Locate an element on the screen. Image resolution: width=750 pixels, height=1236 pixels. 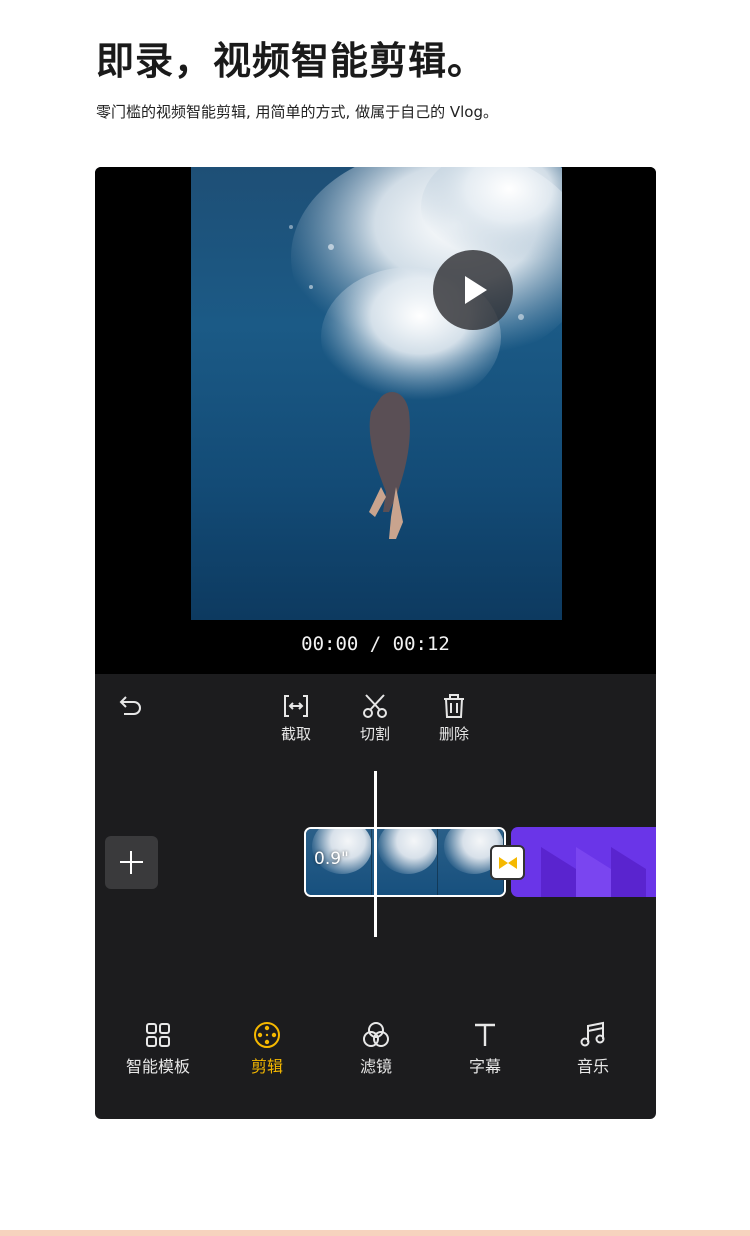
nav-label: 智能模板 is located at coordinates (157, 1066).